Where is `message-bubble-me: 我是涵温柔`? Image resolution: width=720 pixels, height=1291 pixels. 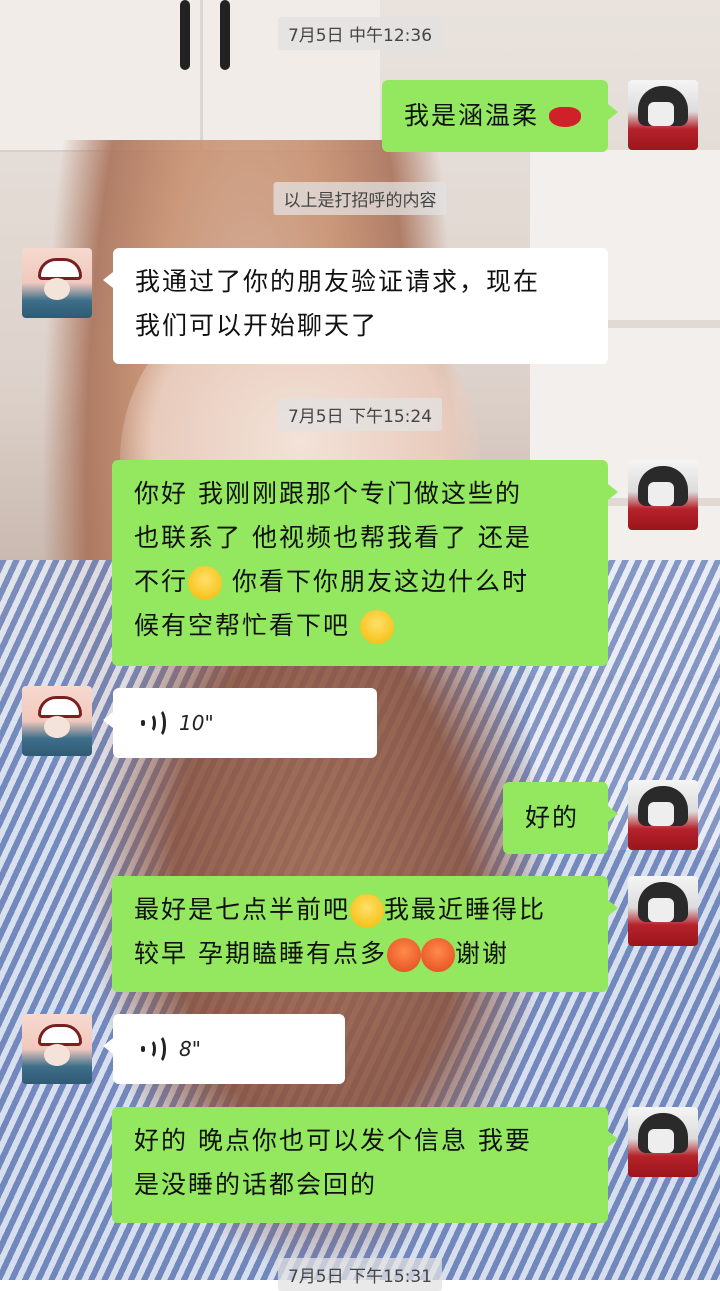 message-bubble-me: 我是涵温柔 is located at coordinates (500, 116).